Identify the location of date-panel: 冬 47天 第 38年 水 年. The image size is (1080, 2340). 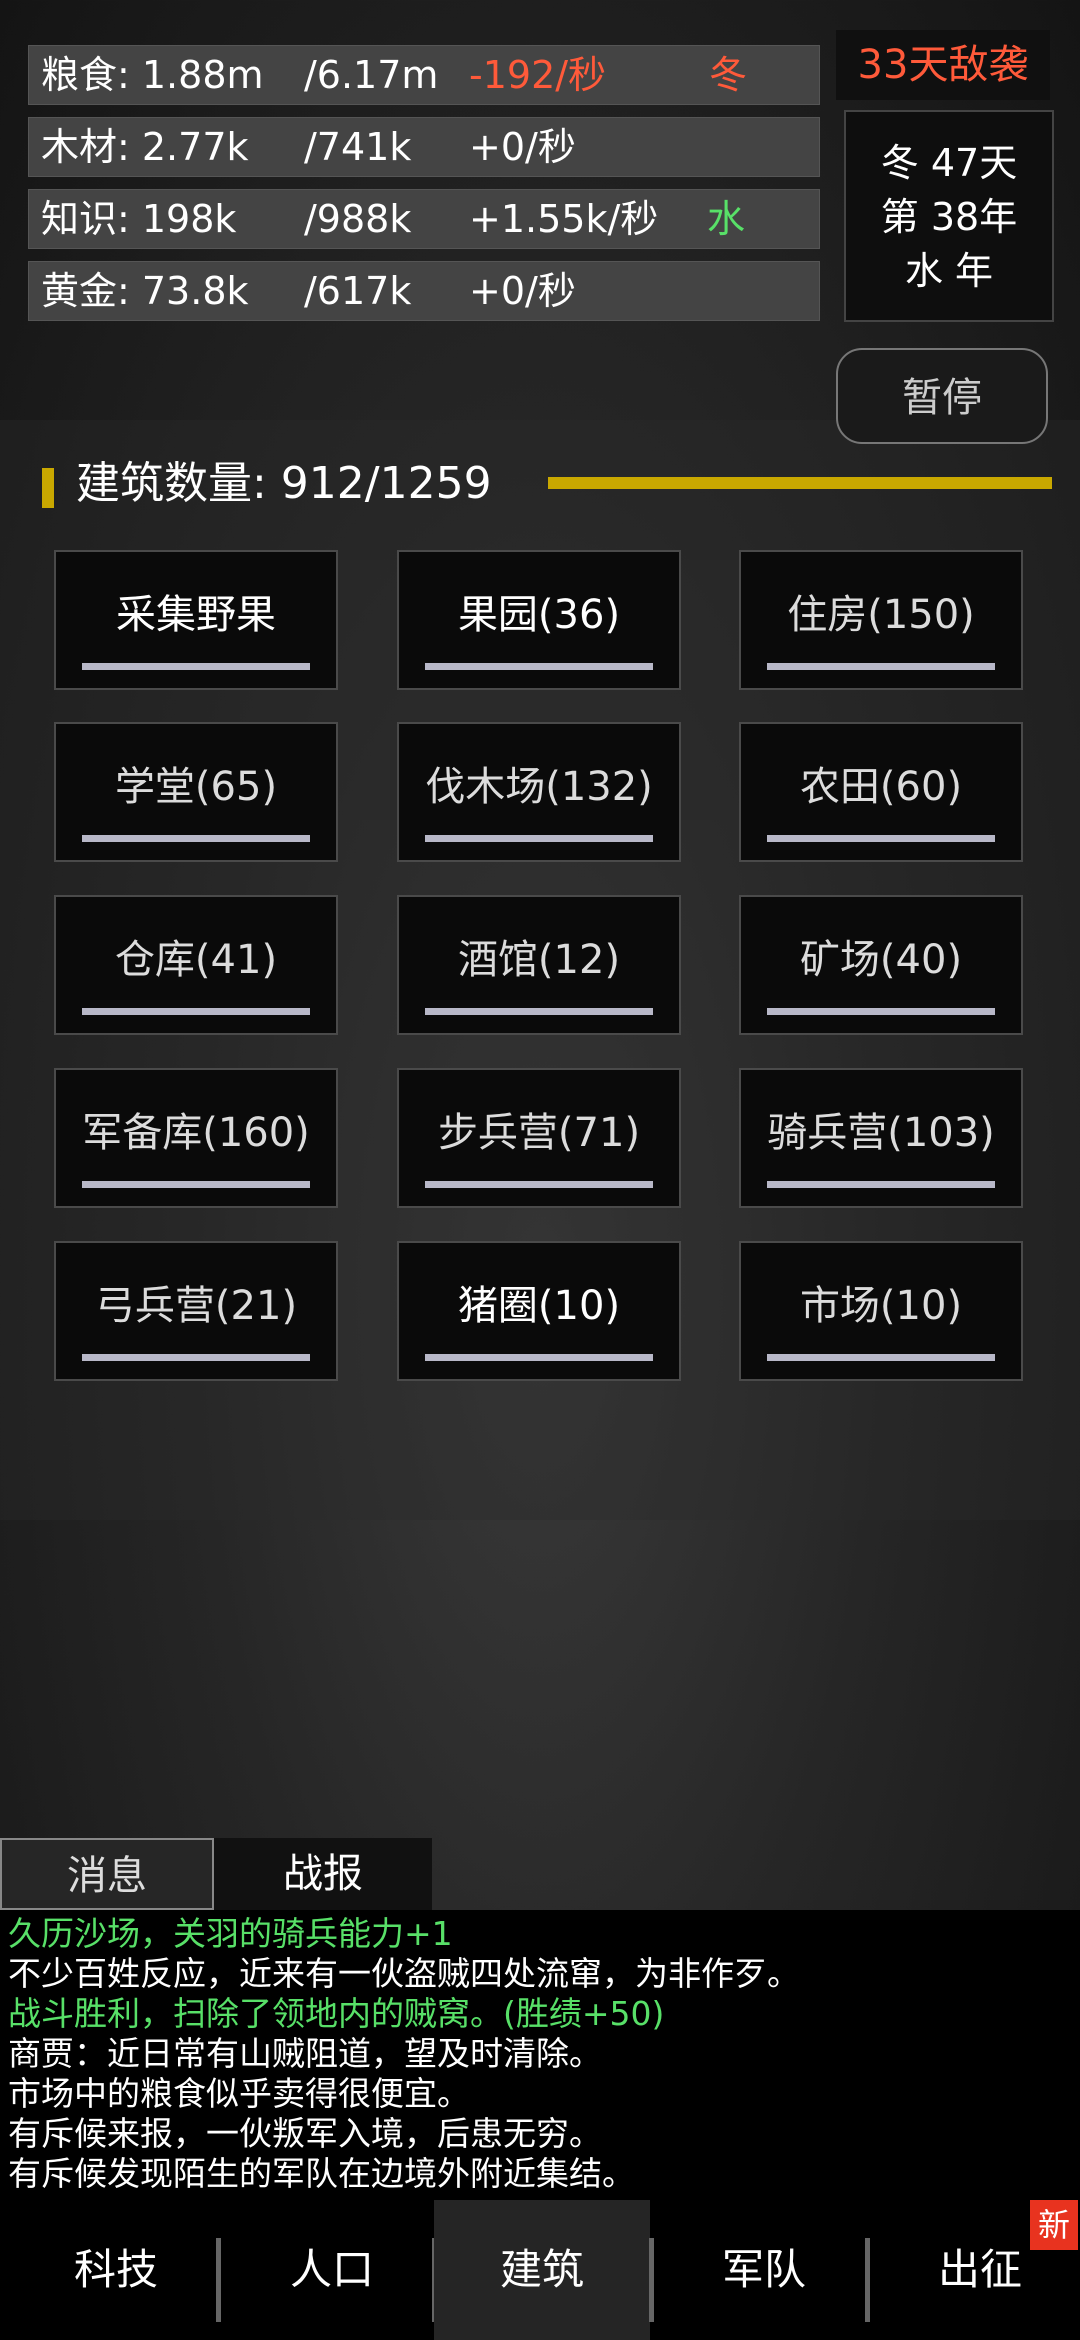
(949, 216).